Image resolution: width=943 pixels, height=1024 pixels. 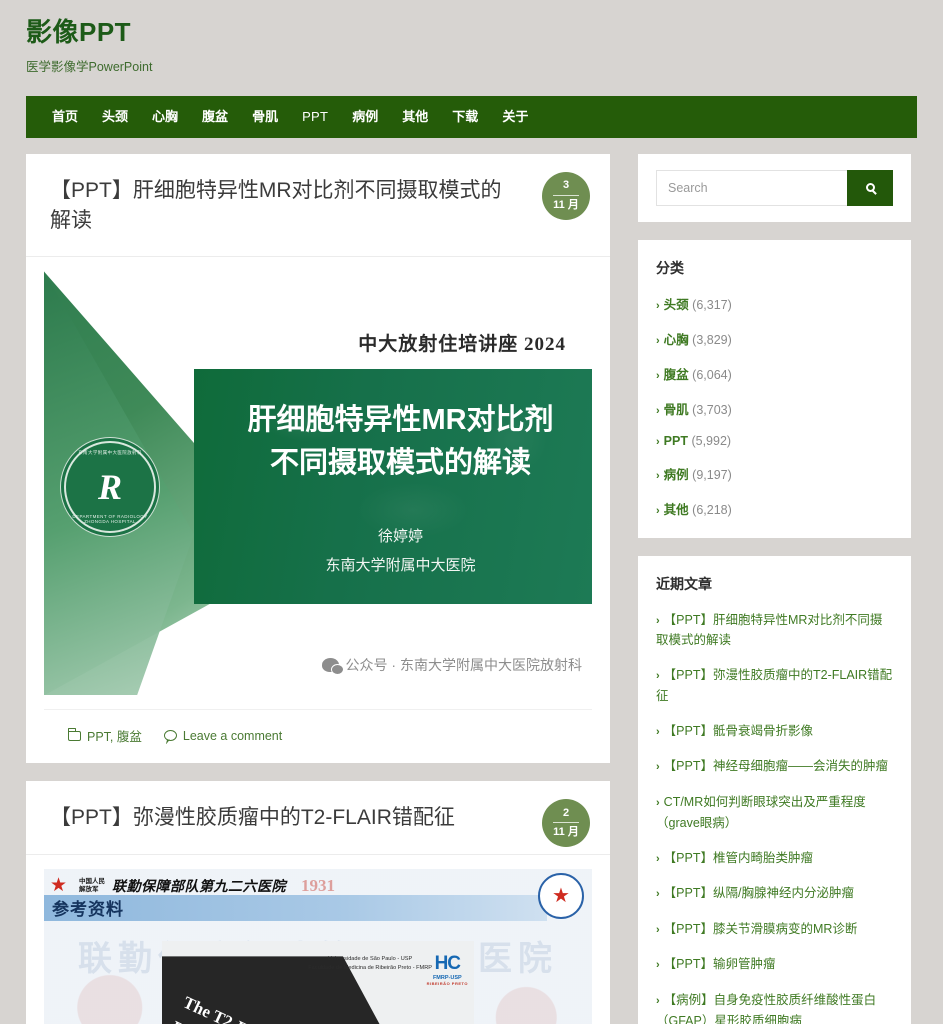 I want to click on recent-post-link: 【PPT】弥漫性胶质瘤中的T2-FLAIR错配征, so click(x=774, y=685).